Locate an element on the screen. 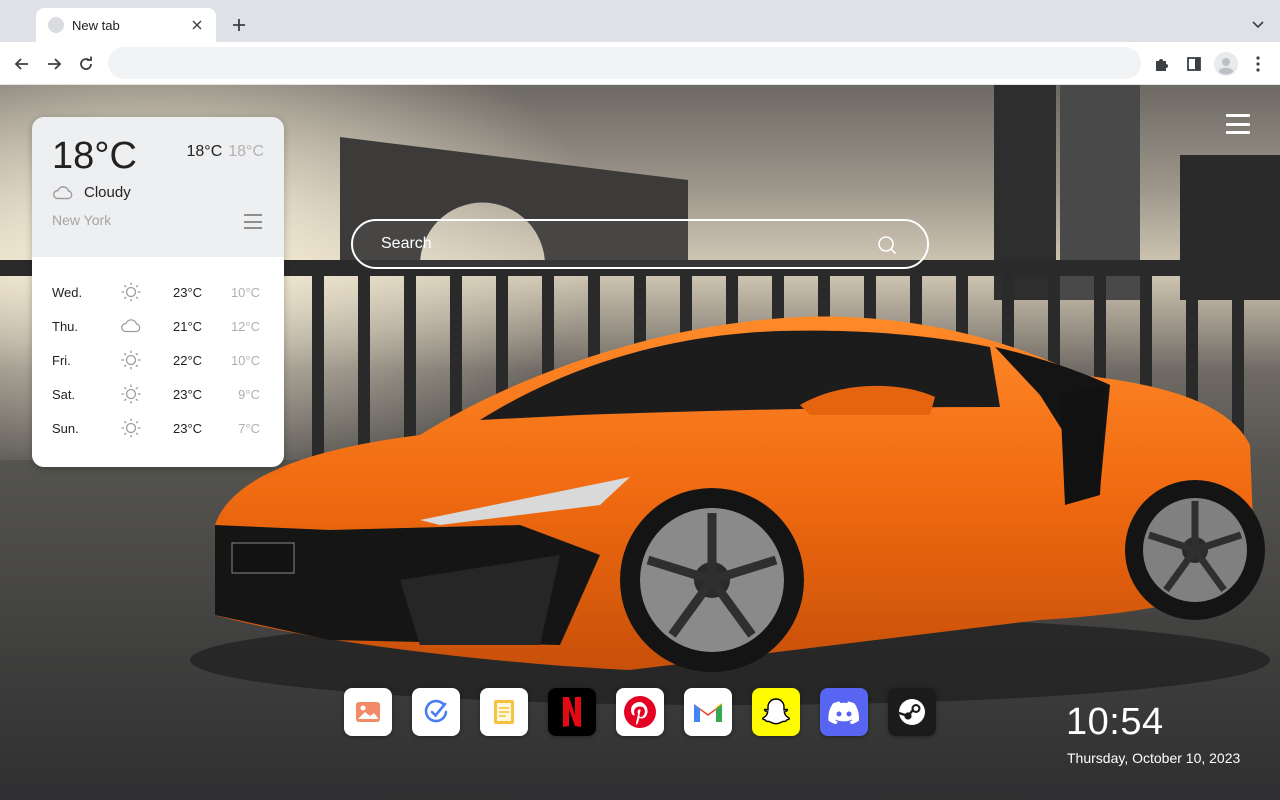 Image resolution: width=1280 pixels, height=800 pixels. tab-close-button is located at coordinates (197, 25).